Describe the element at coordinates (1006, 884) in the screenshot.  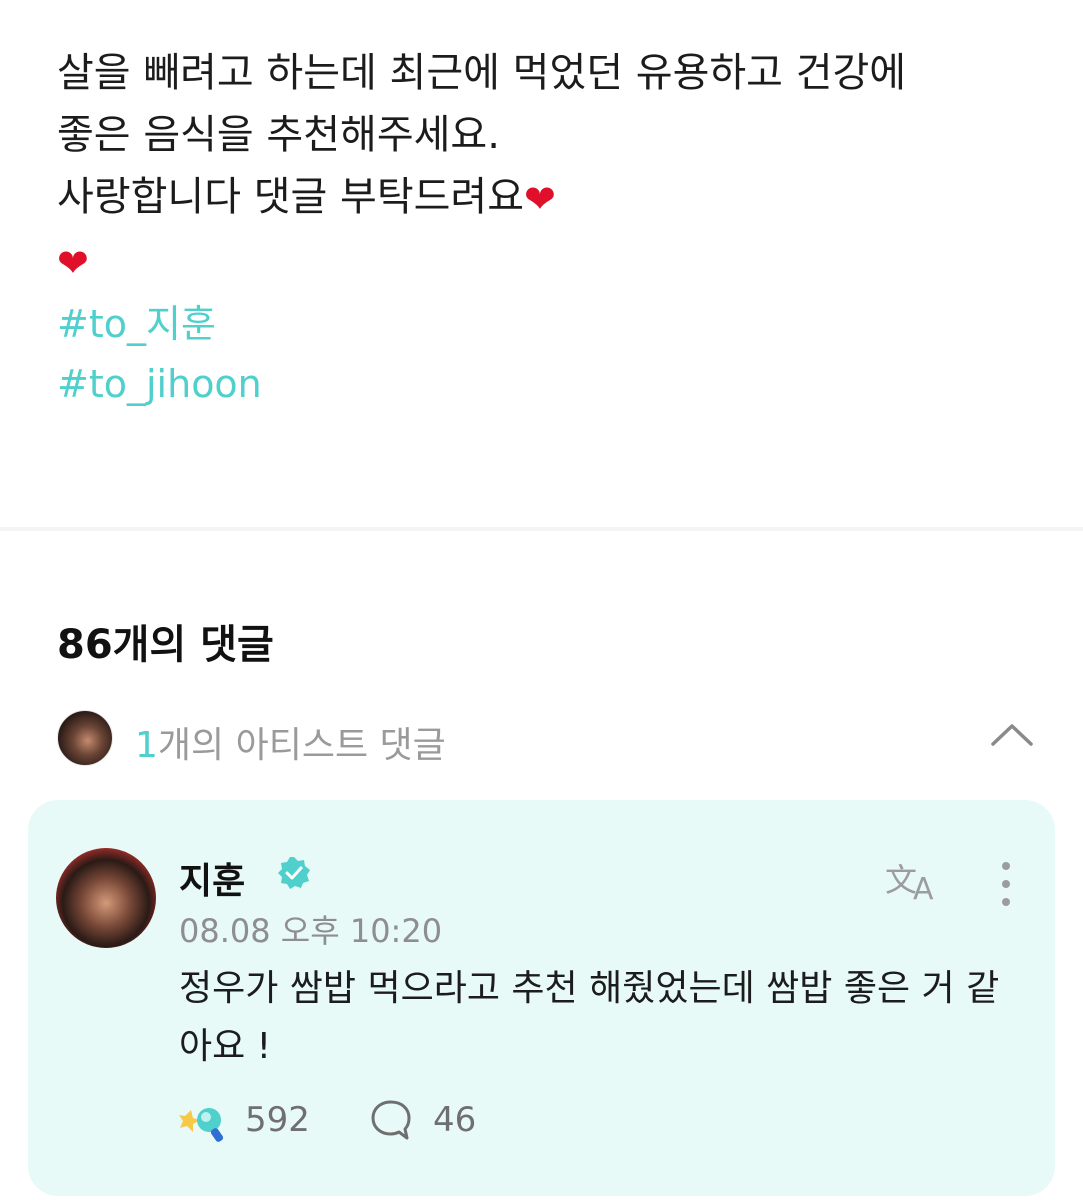
I see `more-vertical-icon` at that location.